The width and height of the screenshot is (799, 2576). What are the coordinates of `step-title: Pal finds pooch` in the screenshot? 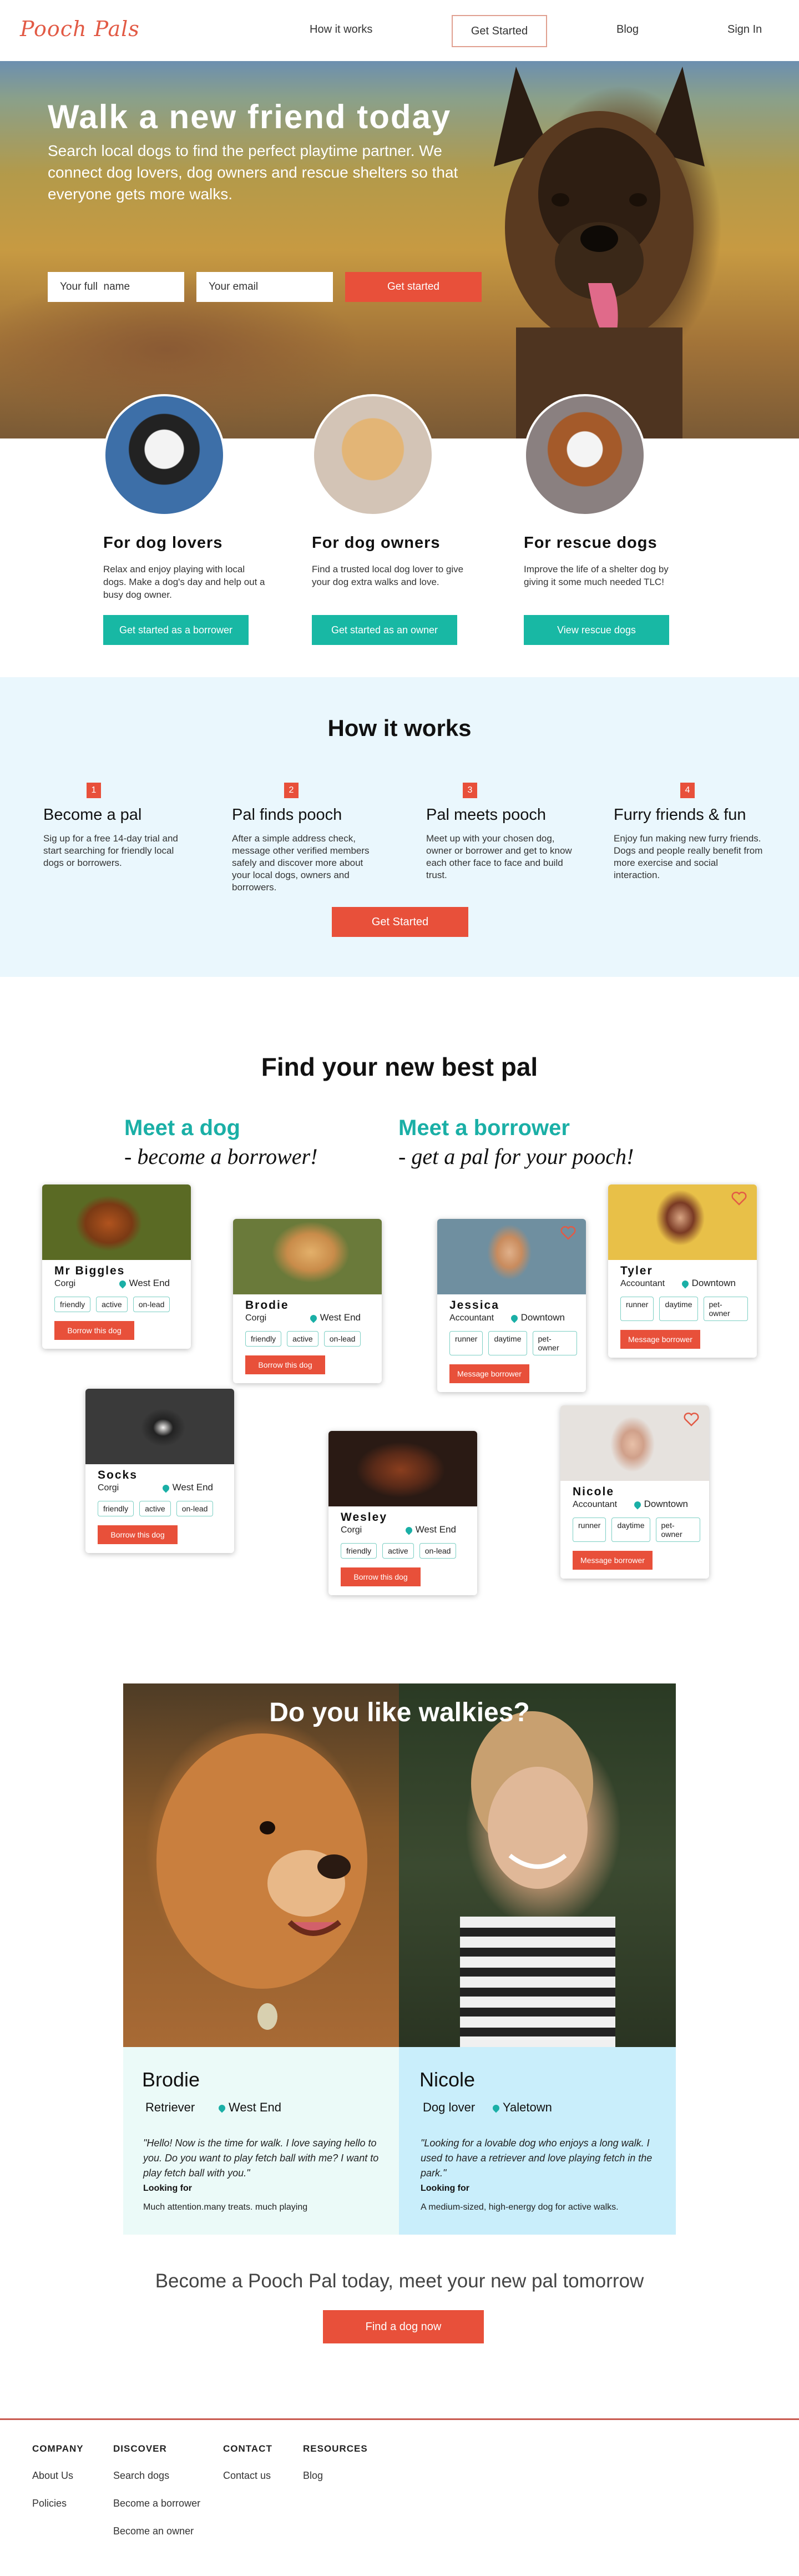 It's located at (287, 815).